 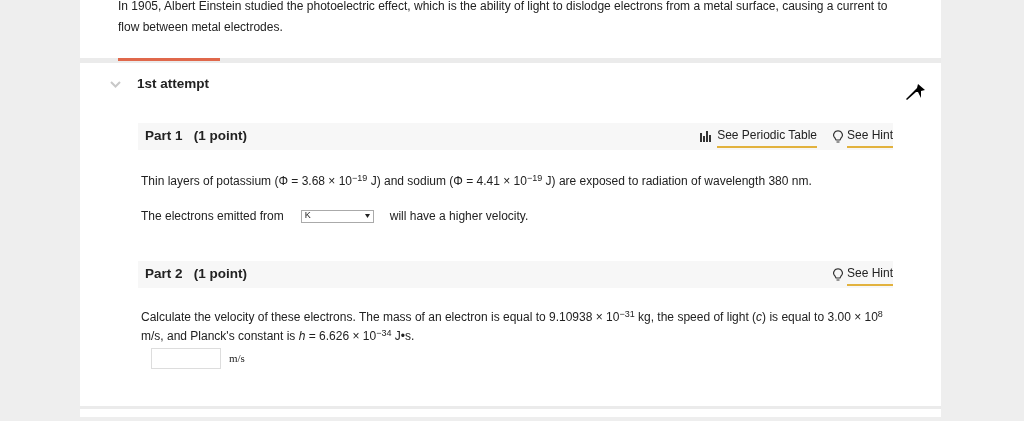 What do you see at coordinates (503, 17) in the screenshot?
I see `intro-paragraph: In 1905, Albert Einstein studied the photoelectric effect, which is the ability of light to dislodge electrons from a metal surface, causing a current to flow between metal electrodes.` at bounding box center [503, 17].